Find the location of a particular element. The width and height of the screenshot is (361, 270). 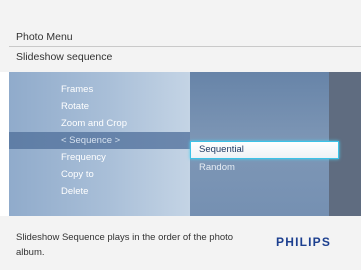

submenu-item-random: Random is located at coordinates (264, 167).